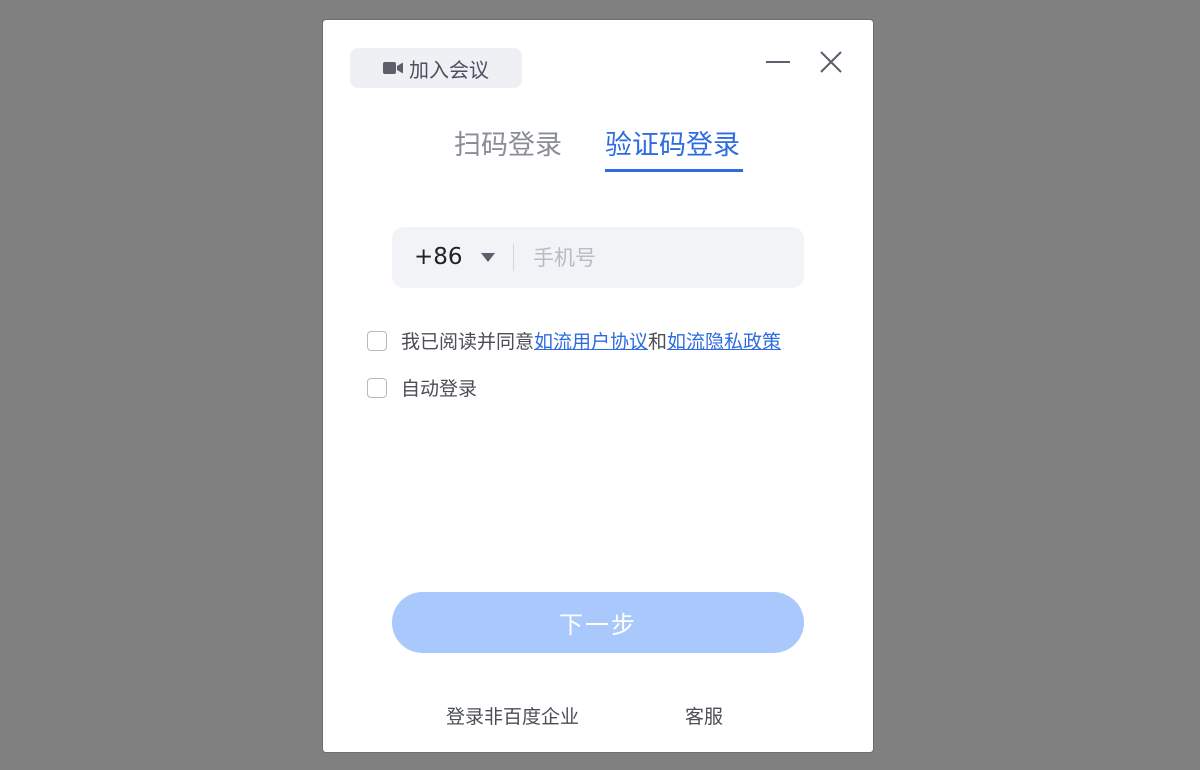  I want to click on login-tabs: 扫码登录 验证码登录, so click(598, 152).